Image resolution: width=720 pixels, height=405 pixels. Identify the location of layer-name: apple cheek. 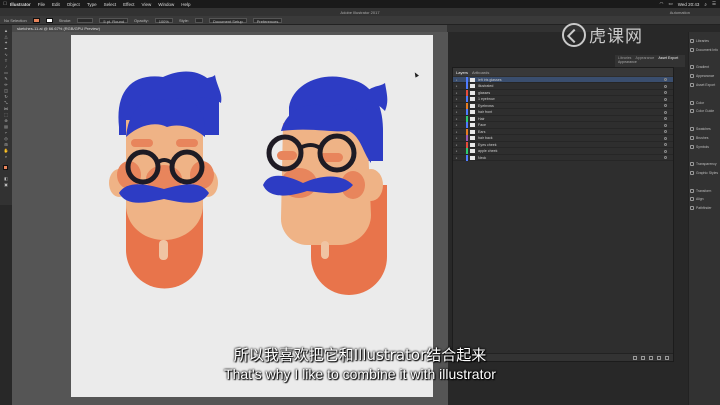
(487, 151).